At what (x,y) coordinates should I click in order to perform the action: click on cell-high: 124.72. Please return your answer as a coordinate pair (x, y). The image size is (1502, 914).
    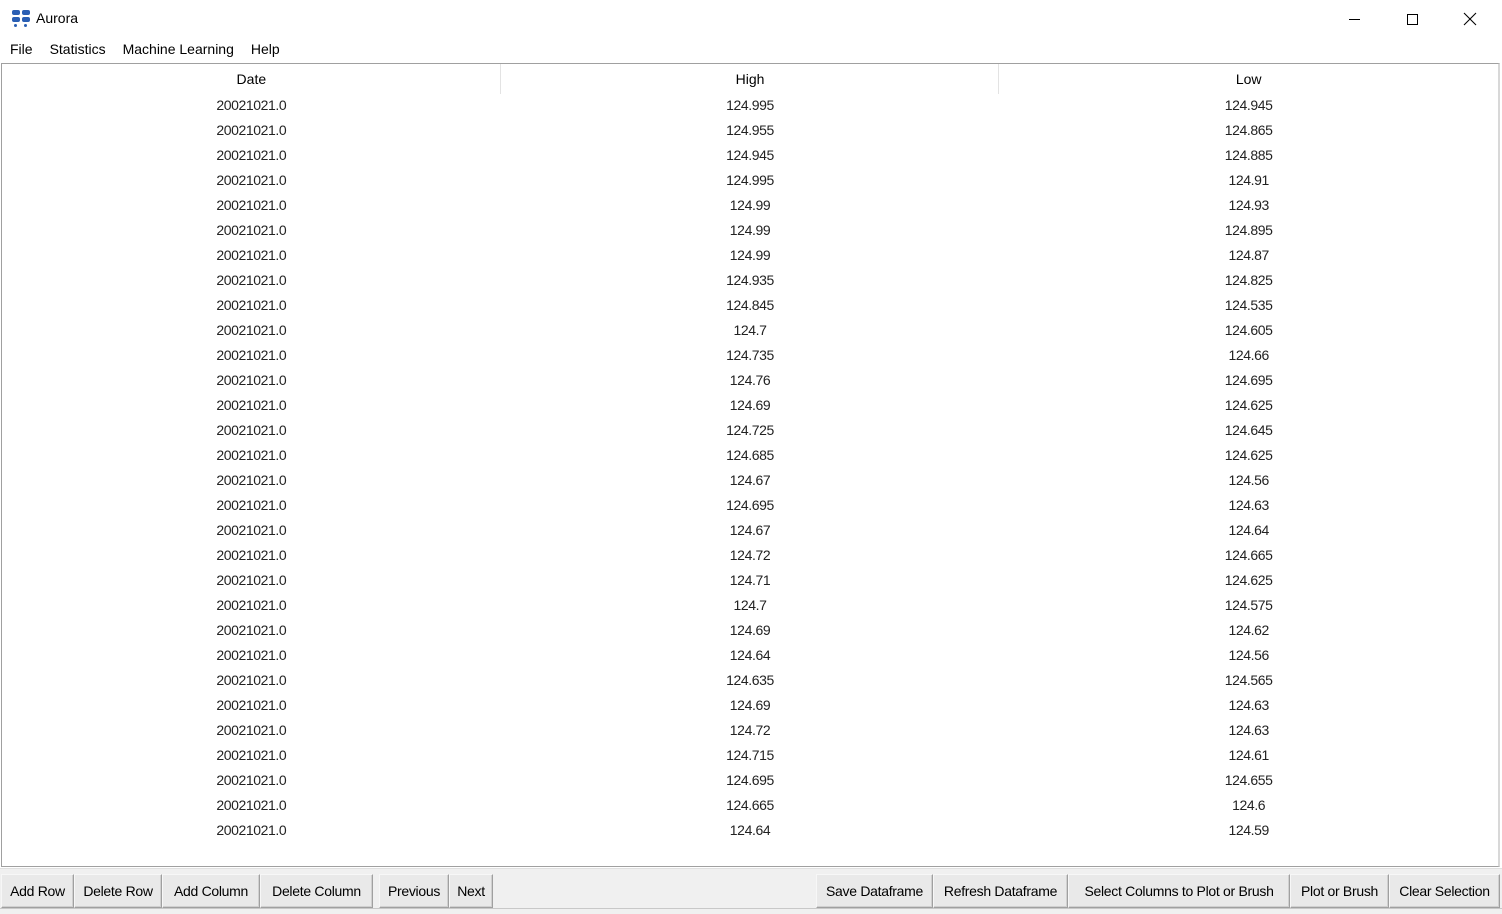
    Looking at the image, I should click on (750, 730).